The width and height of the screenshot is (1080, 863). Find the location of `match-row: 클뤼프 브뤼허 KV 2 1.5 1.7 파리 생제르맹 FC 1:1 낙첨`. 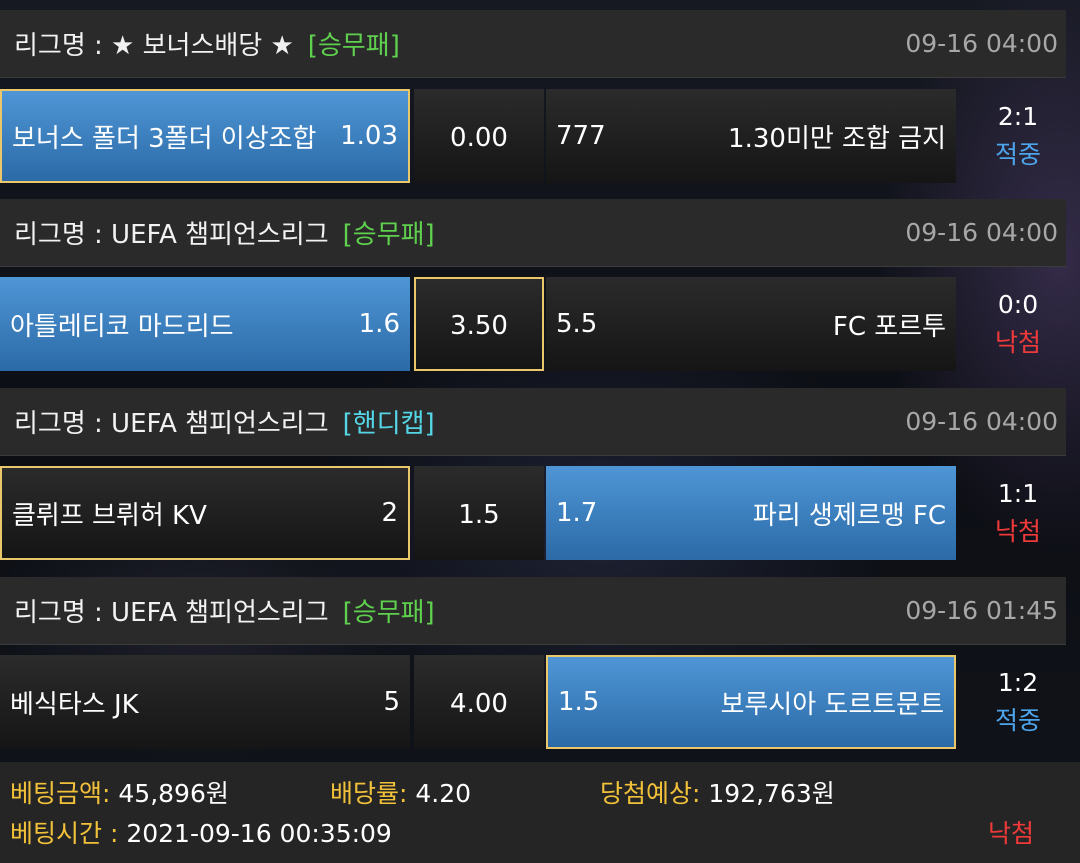

match-row: 클뤼프 브뤼허 KV 2 1.5 1.7 파리 생제르맹 FC 1:1 낙첨 is located at coordinates (540, 513).